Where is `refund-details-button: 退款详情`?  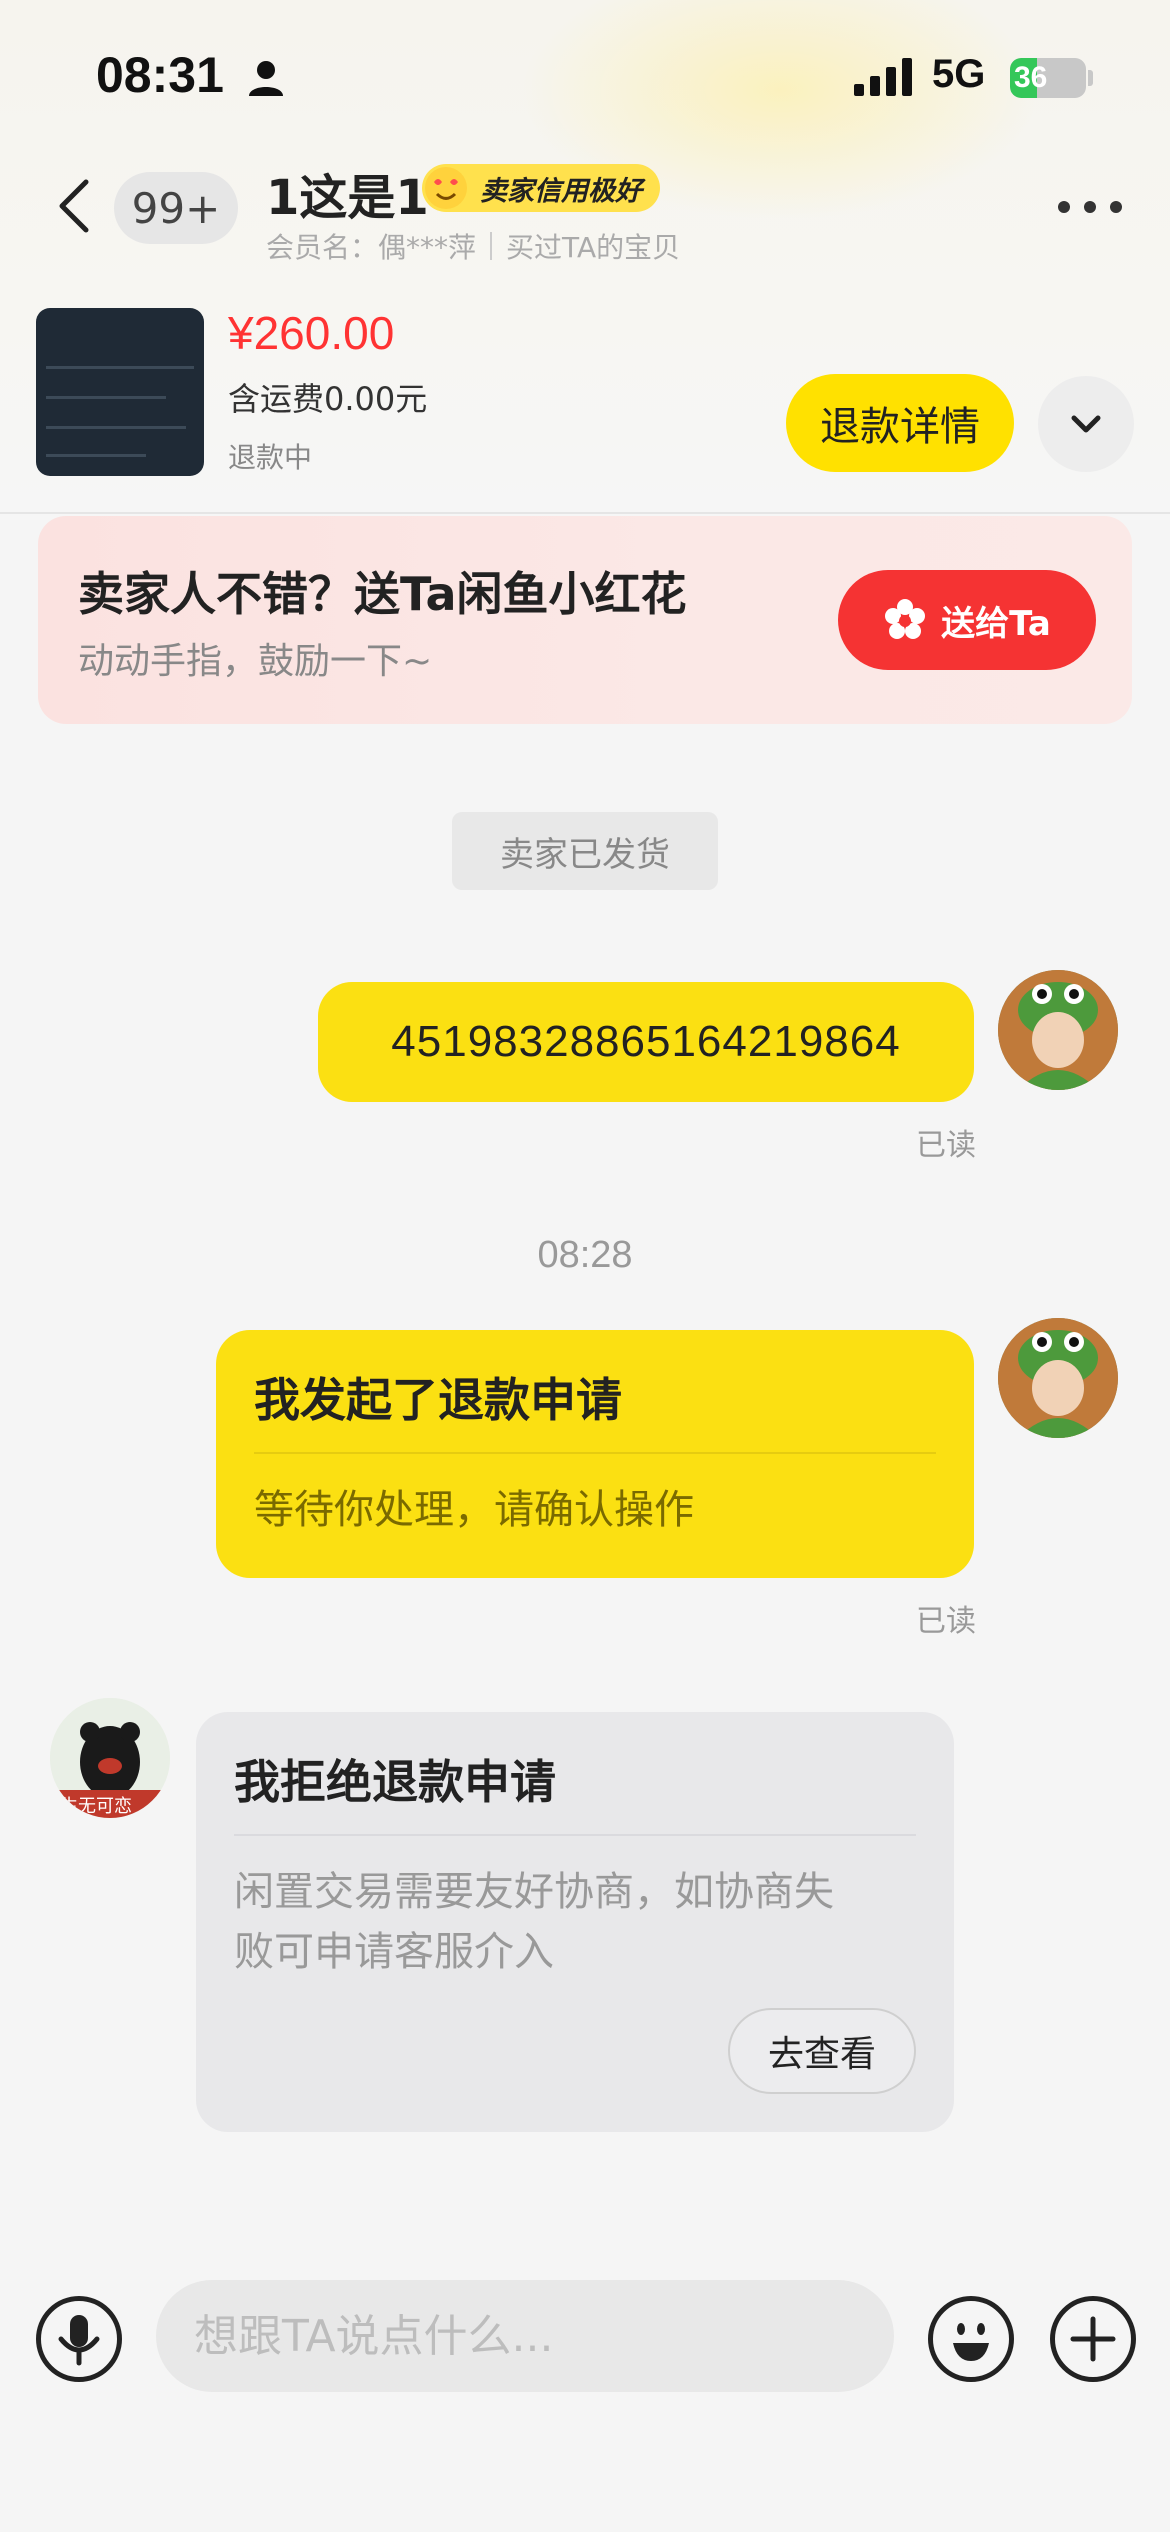 refund-details-button: 退款详情 is located at coordinates (900, 423).